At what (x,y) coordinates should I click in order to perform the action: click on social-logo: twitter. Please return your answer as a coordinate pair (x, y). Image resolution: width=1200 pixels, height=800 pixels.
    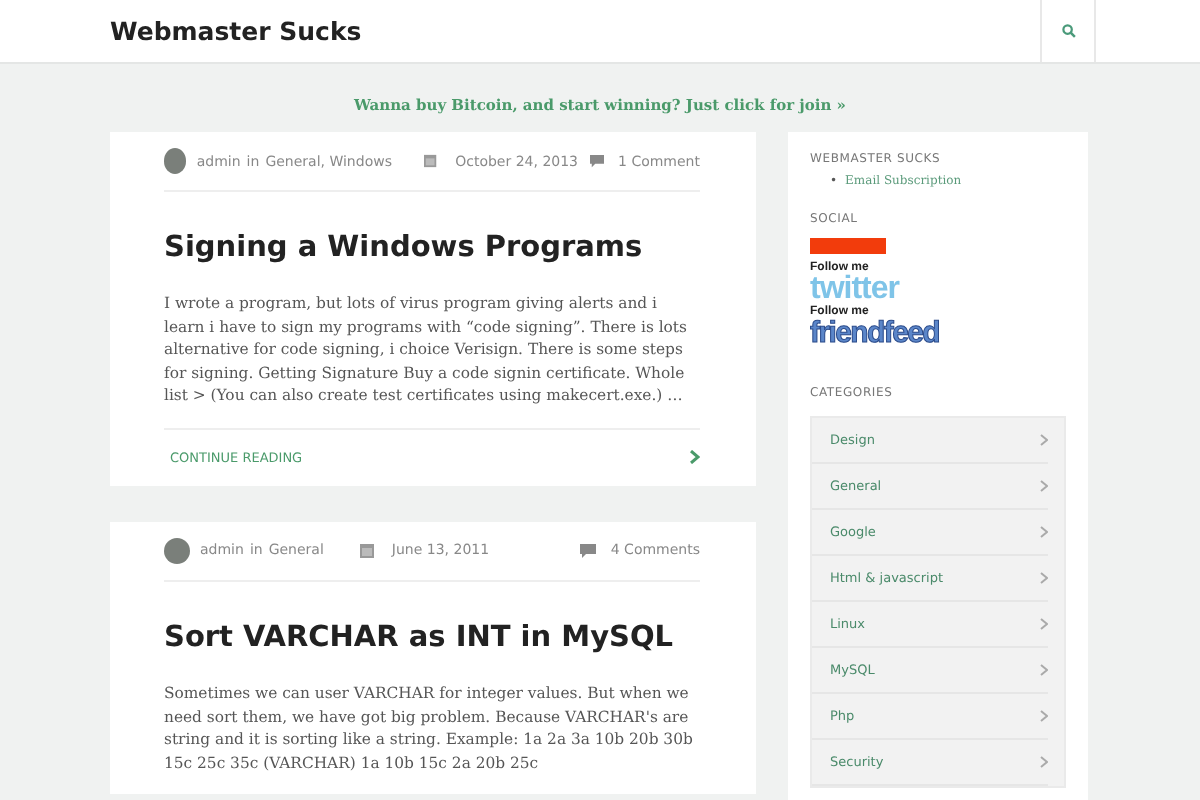
    Looking at the image, I should click on (938, 290).